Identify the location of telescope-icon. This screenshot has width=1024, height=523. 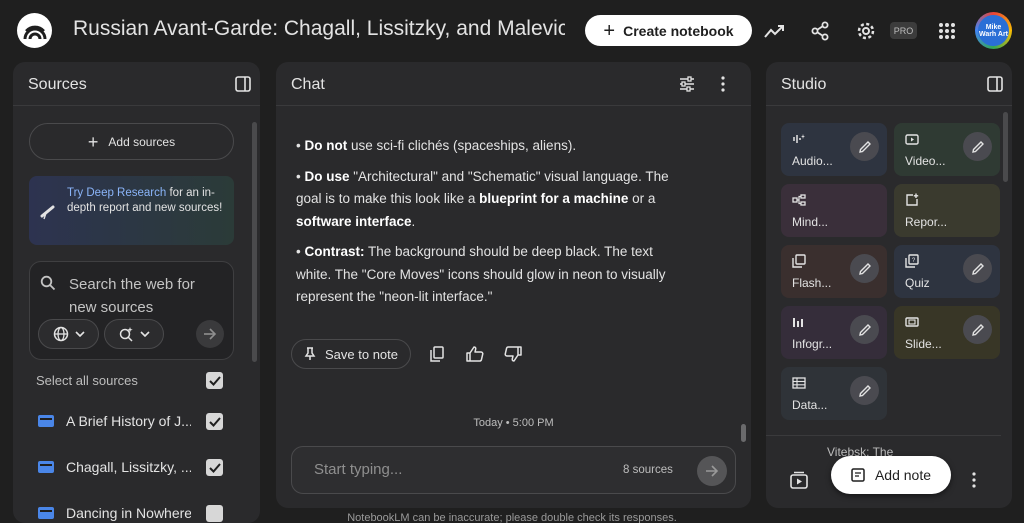
(48, 213).